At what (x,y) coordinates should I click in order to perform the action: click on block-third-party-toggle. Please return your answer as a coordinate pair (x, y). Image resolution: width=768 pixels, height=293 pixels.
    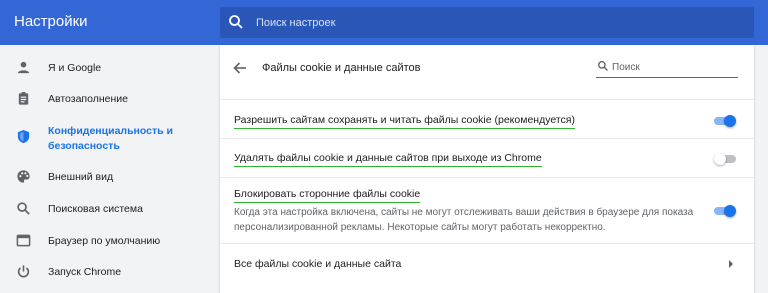
    Looking at the image, I should click on (725, 211).